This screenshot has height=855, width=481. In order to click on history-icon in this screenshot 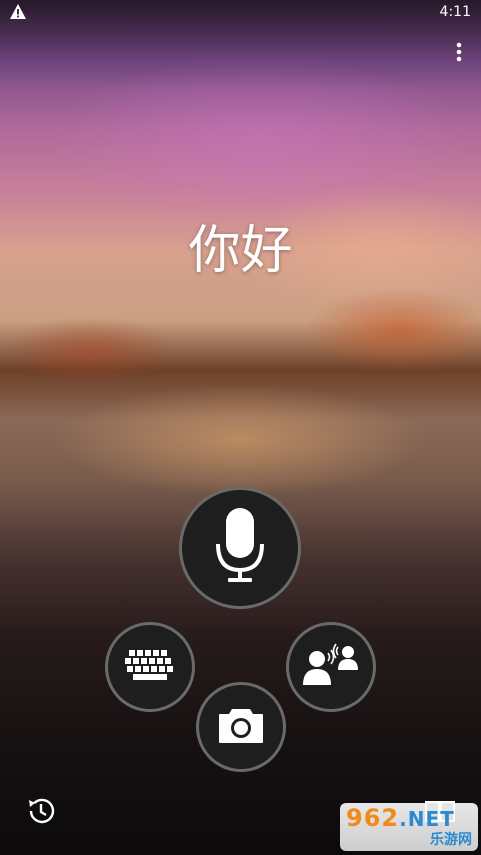, I will do `click(41, 813)`.